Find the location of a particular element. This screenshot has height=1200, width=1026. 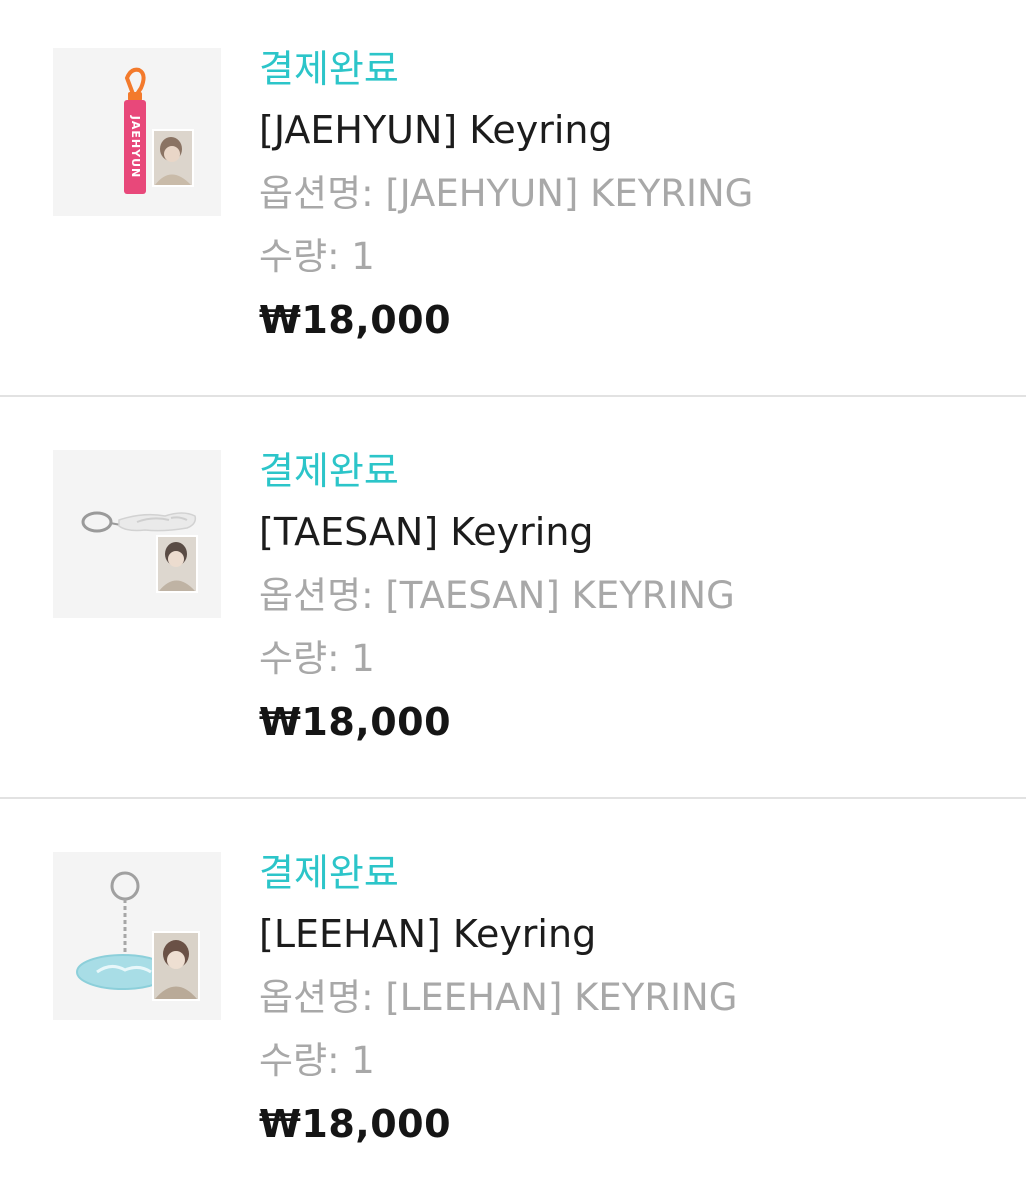

leehan-keyring-thumbnail is located at coordinates (137, 936).